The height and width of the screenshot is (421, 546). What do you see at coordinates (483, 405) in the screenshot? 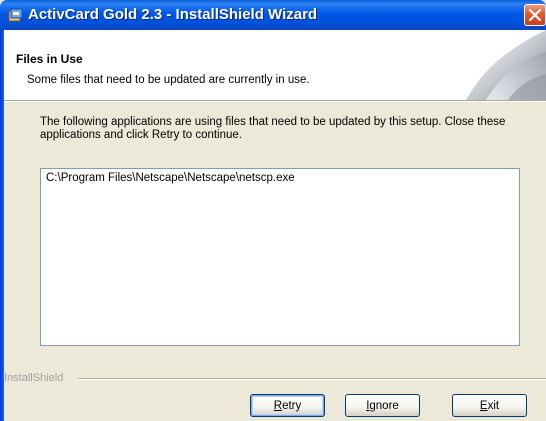
I see `exit-accelerator: E` at bounding box center [483, 405].